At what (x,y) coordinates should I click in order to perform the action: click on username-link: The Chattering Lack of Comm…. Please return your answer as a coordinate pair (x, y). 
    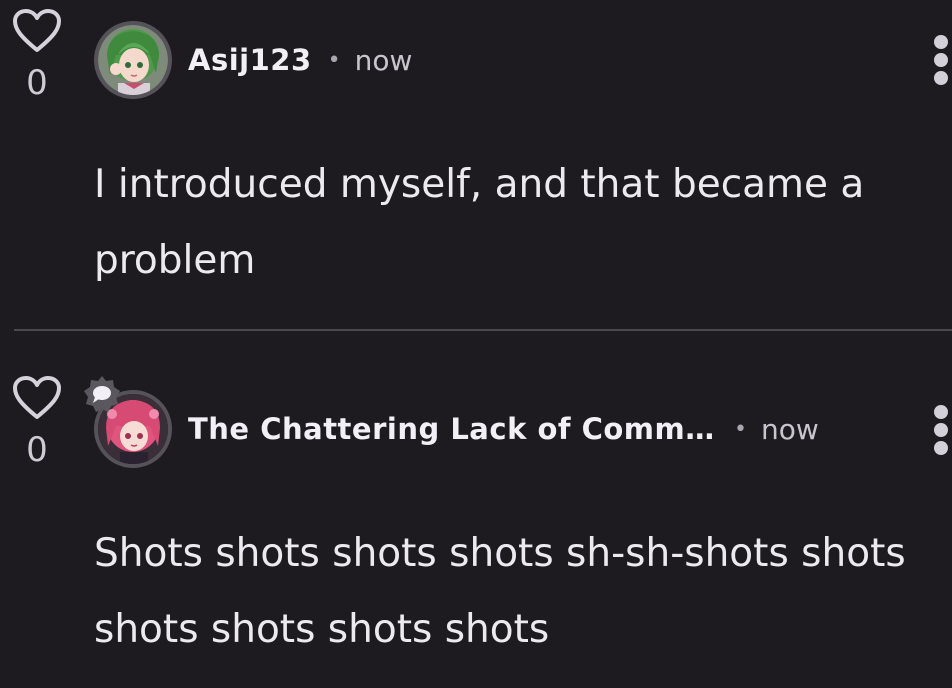
    Looking at the image, I should click on (453, 429).